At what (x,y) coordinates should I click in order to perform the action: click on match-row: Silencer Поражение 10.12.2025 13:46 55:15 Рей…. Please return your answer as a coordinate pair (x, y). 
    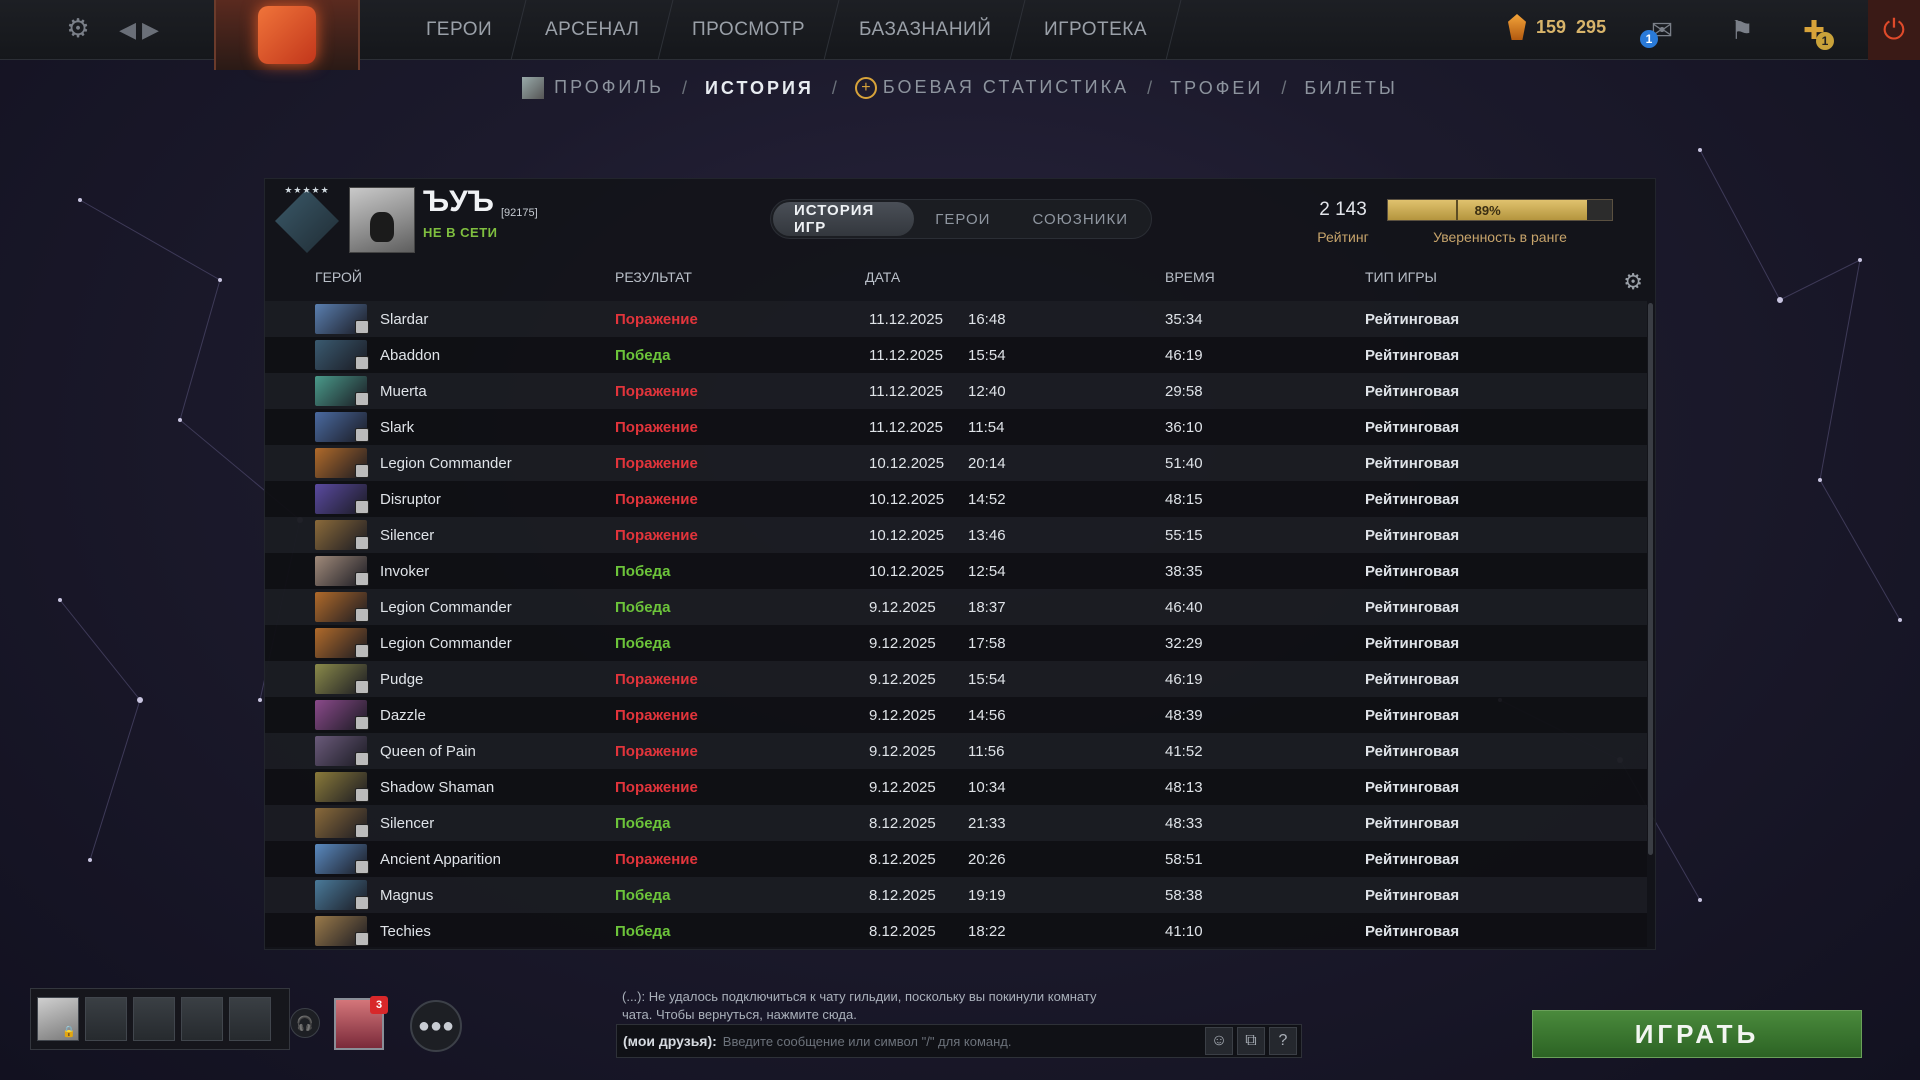
    Looking at the image, I should click on (956, 535).